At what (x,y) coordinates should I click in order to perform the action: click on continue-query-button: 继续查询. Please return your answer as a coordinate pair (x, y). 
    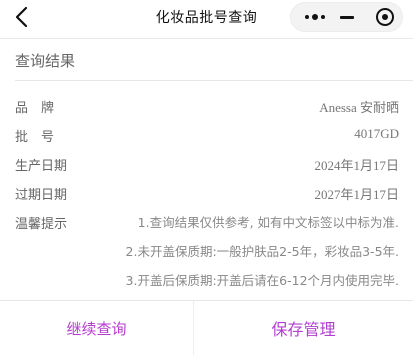
    Looking at the image, I should click on (96, 328).